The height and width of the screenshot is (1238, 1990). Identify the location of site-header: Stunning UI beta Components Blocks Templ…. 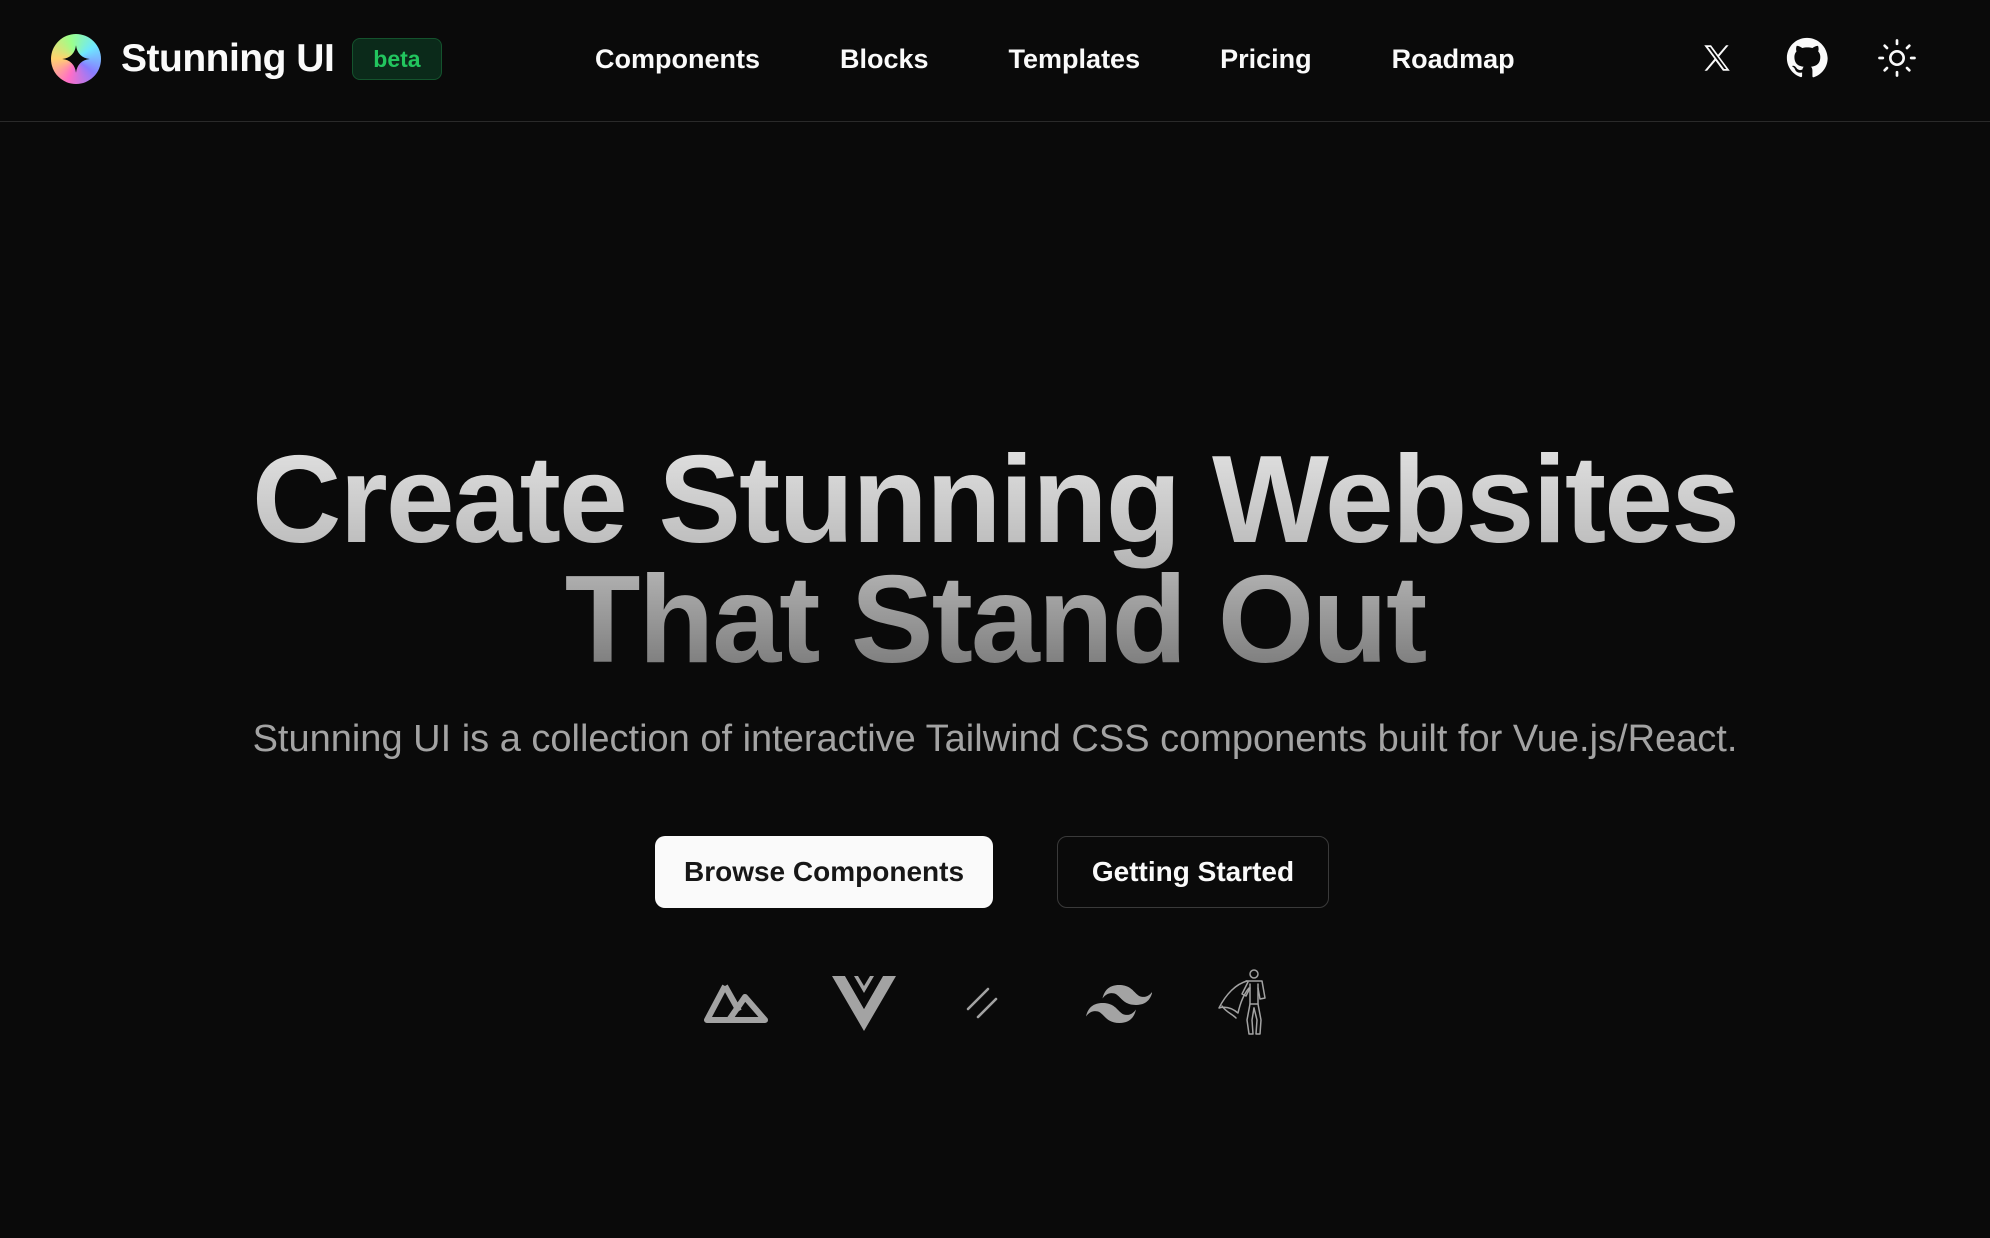
(995, 61).